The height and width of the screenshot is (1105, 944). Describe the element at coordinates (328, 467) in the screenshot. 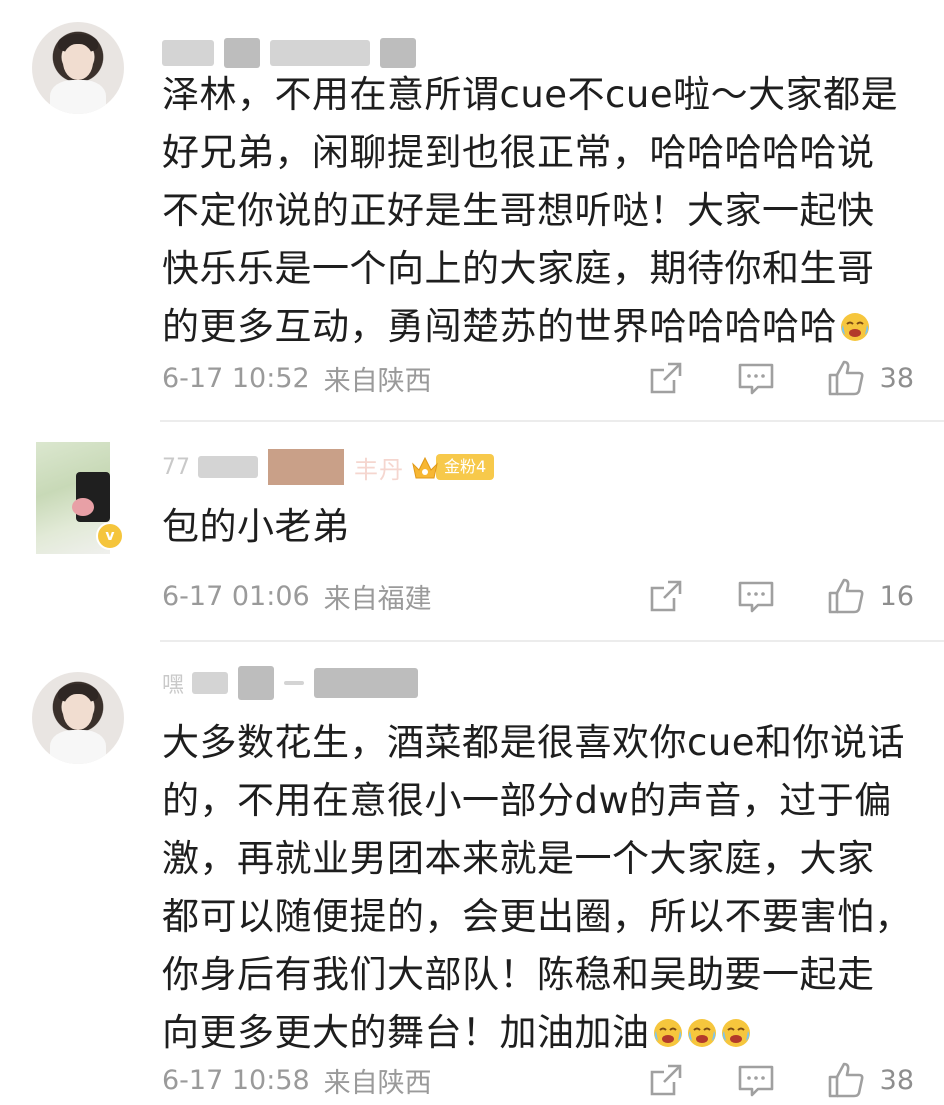

I see `username: 77 丰丹 金粉4` at that location.